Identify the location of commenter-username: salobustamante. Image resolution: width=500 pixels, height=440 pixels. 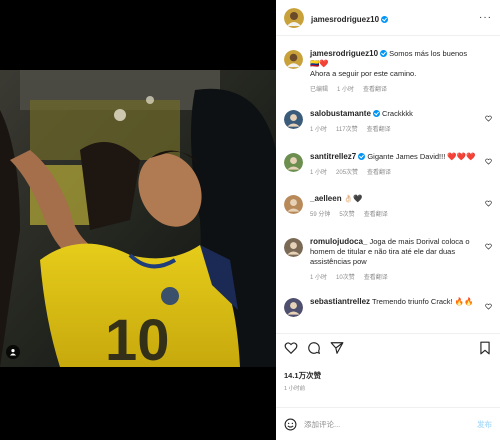
(340, 113).